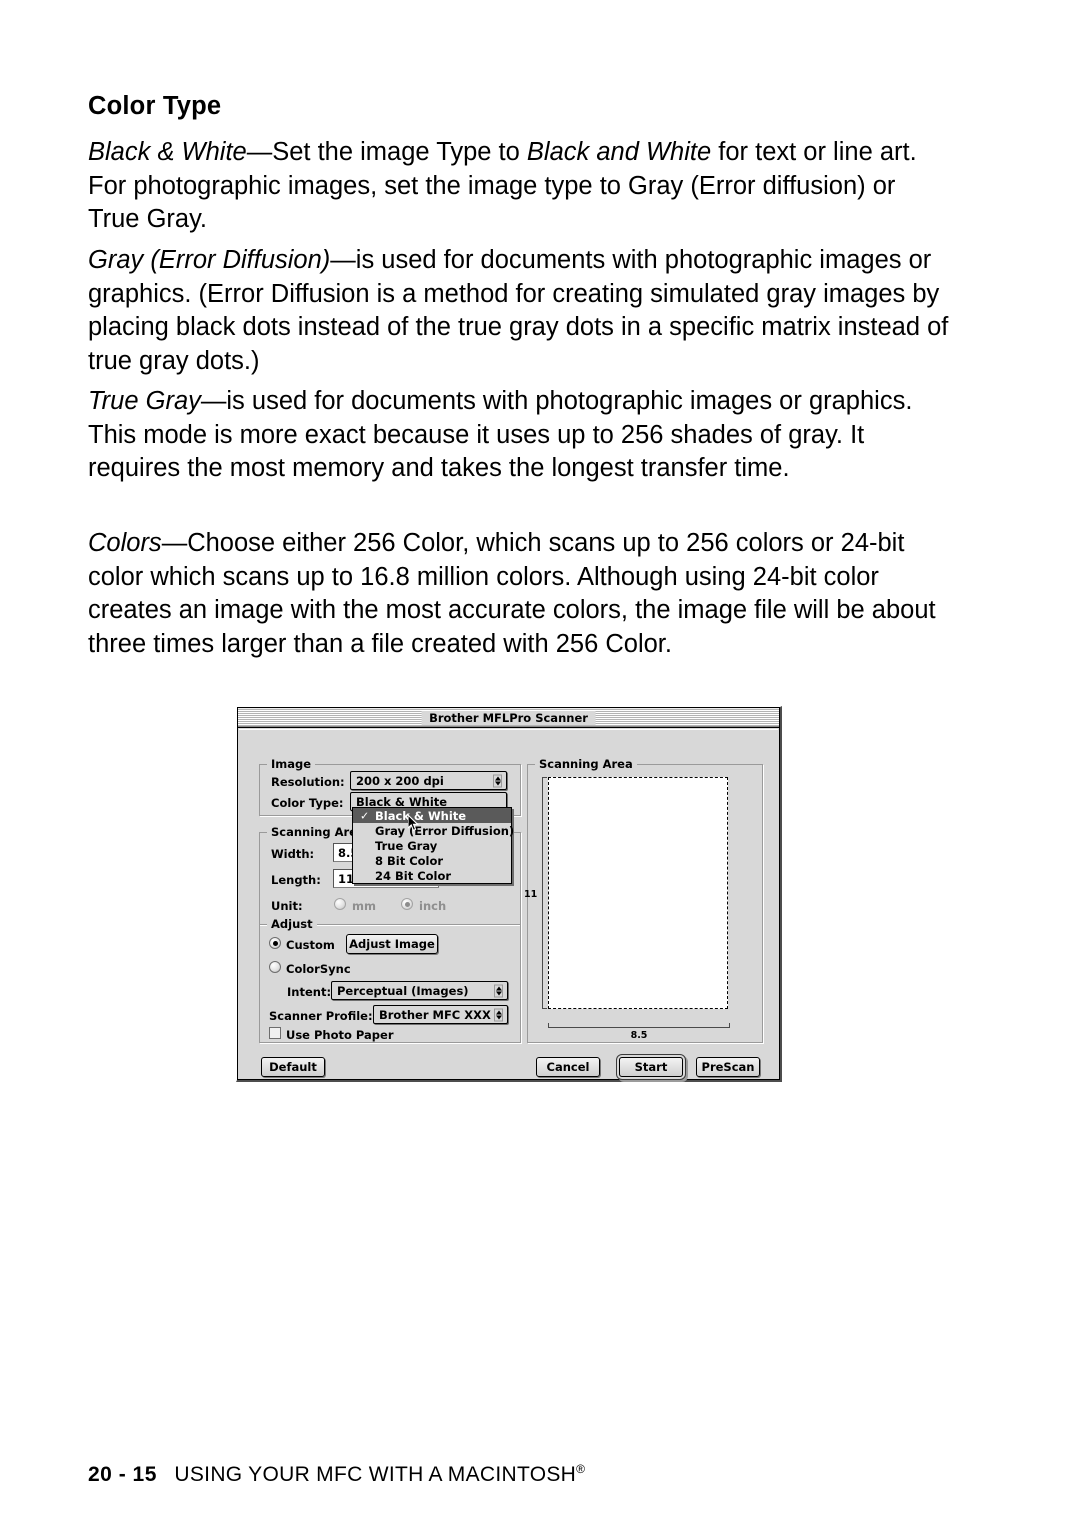  I want to click on scanner-profile-popup: Brother MFC XXX, so click(440, 1014).